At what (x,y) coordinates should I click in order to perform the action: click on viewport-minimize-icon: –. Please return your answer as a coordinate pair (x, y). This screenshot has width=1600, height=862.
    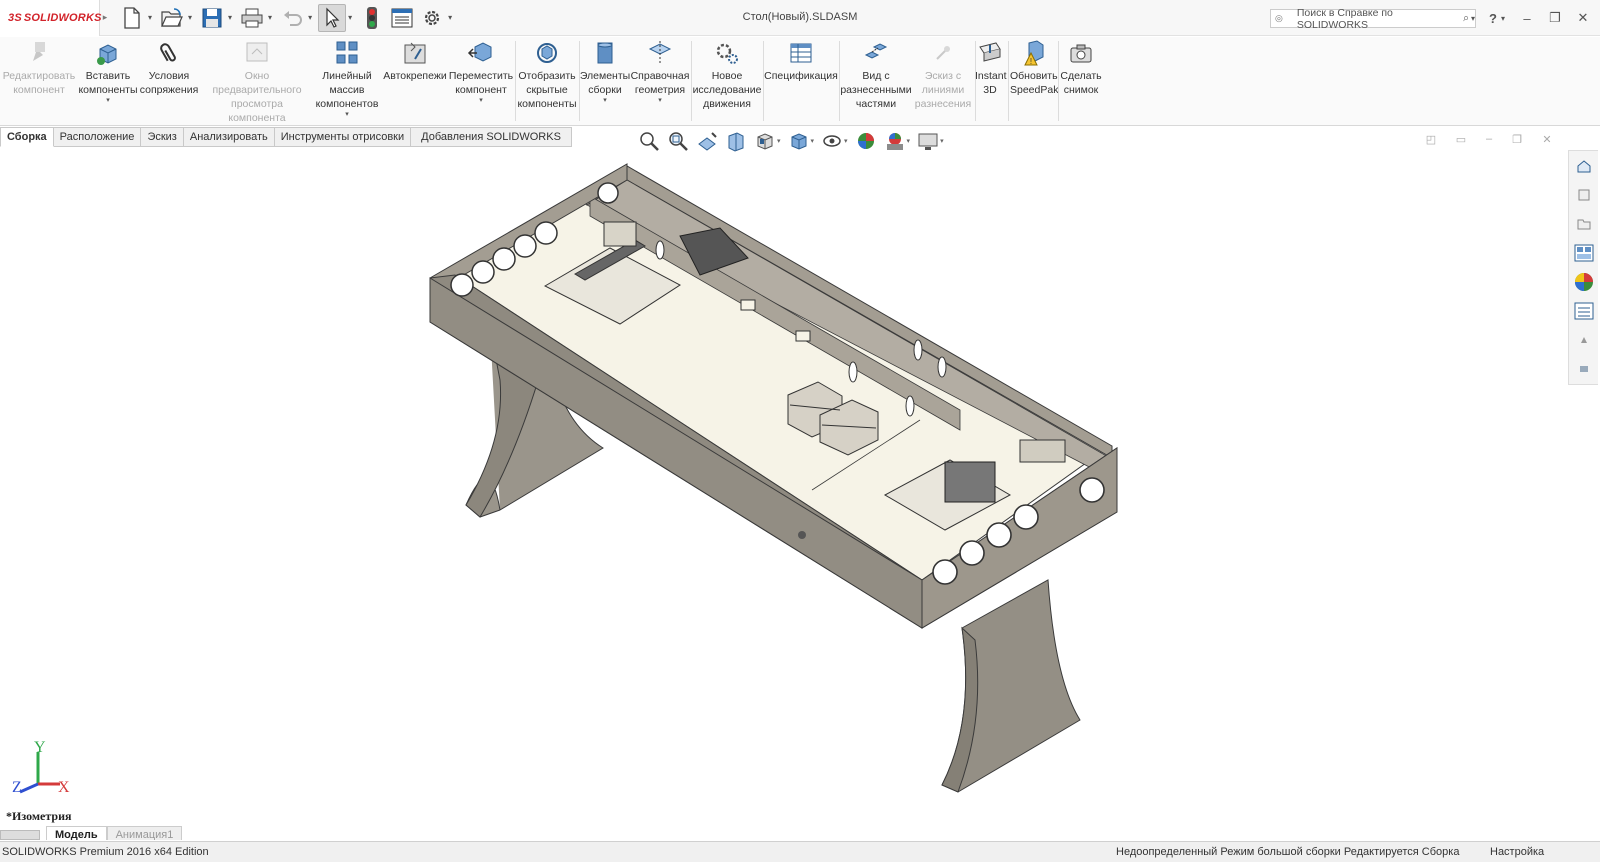
    Looking at the image, I should click on (1489, 139).